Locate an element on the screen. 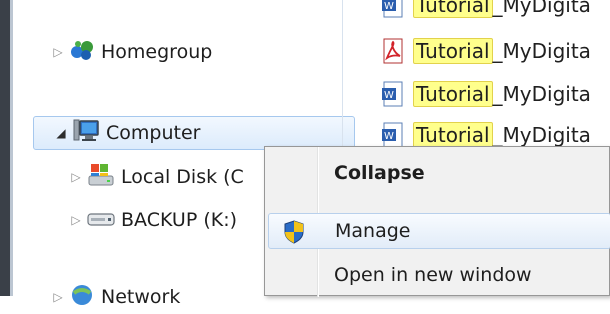 Image resolution: width=610 pixels, height=314 pixels. tree-item-homegroup: ▷ Homegroup is located at coordinates (131, 52).